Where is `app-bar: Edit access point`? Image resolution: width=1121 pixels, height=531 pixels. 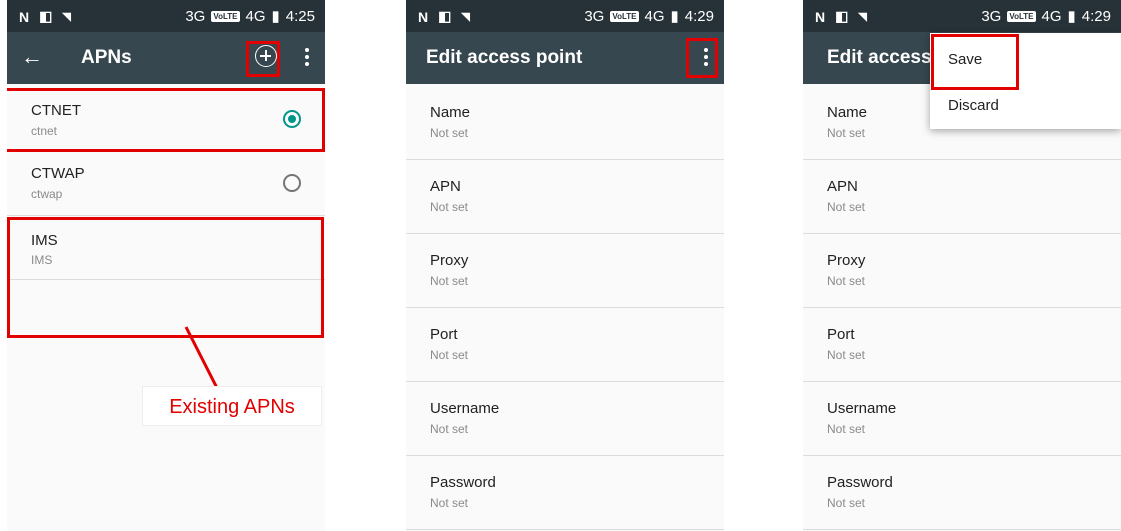 app-bar: Edit access point is located at coordinates (565, 58).